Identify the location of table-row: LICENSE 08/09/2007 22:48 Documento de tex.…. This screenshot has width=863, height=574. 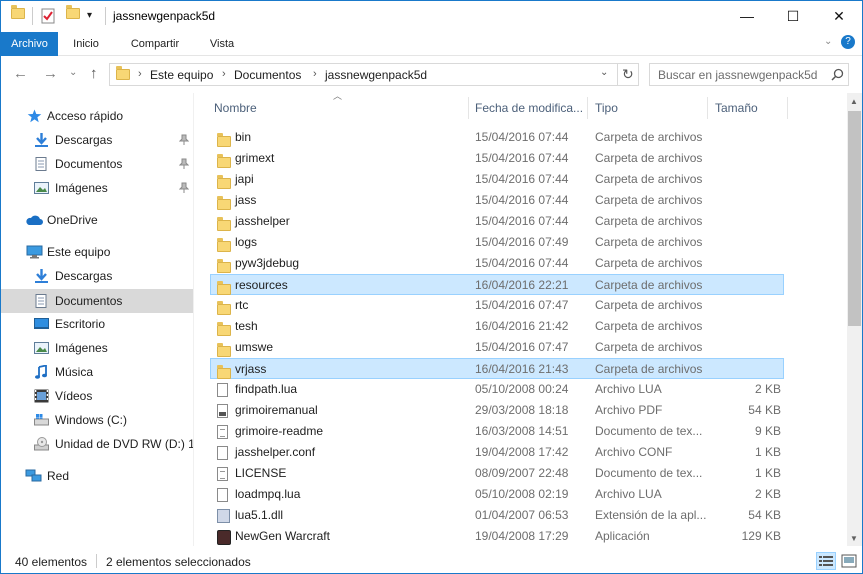
(498, 473).